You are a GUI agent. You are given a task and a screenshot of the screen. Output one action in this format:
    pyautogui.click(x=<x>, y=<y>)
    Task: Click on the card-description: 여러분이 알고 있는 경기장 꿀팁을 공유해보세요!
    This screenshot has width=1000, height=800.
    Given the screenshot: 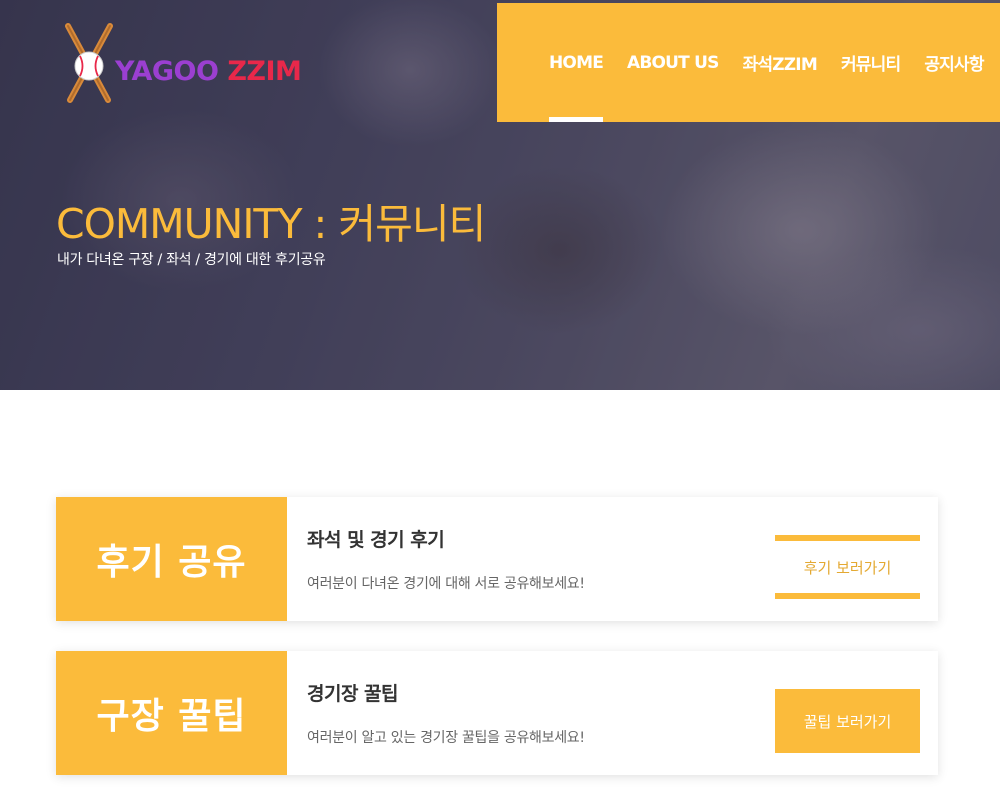 What is the action you would take?
    pyautogui.click(x=446, y=738)
    